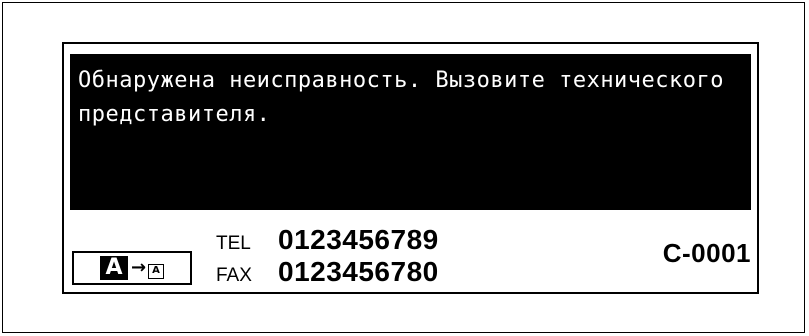 The height and width of the screenshot is (336, 809). I want to click on service-contact: TEL 0123456789 FAX 0123456780, so click(327, 256).